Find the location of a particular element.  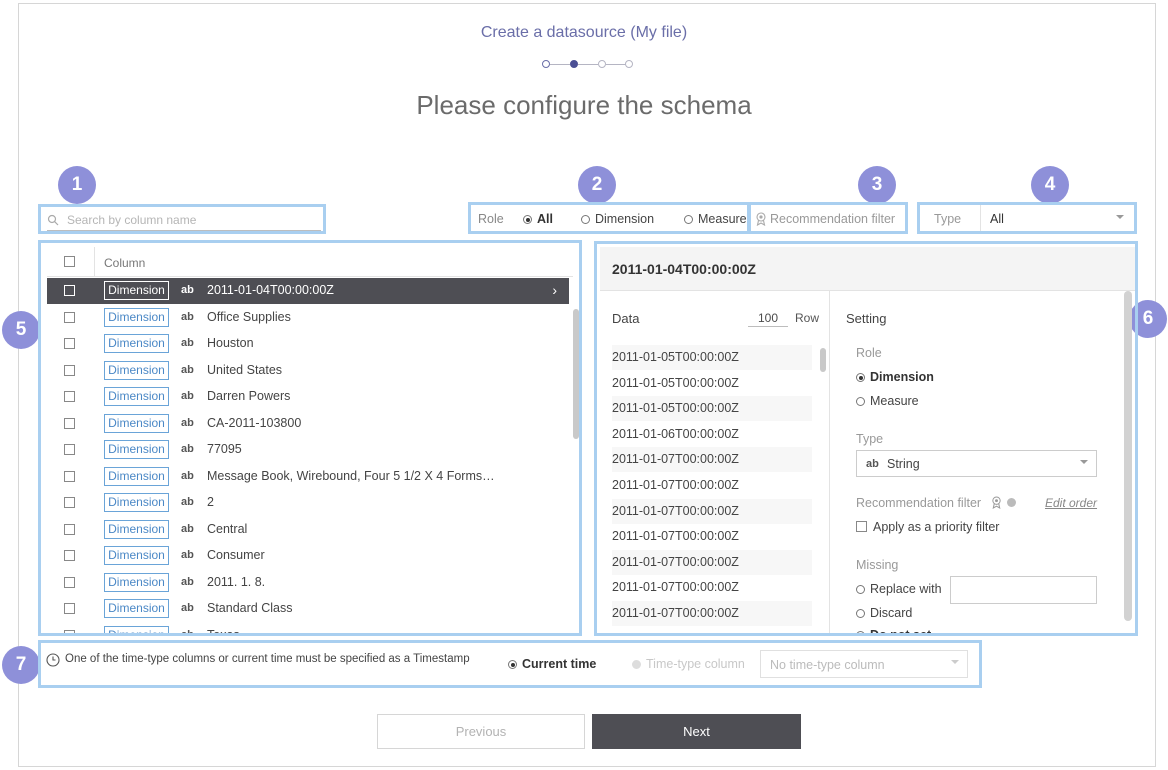

time-column-radio: Time-type column is located at coordinates (688, 664).